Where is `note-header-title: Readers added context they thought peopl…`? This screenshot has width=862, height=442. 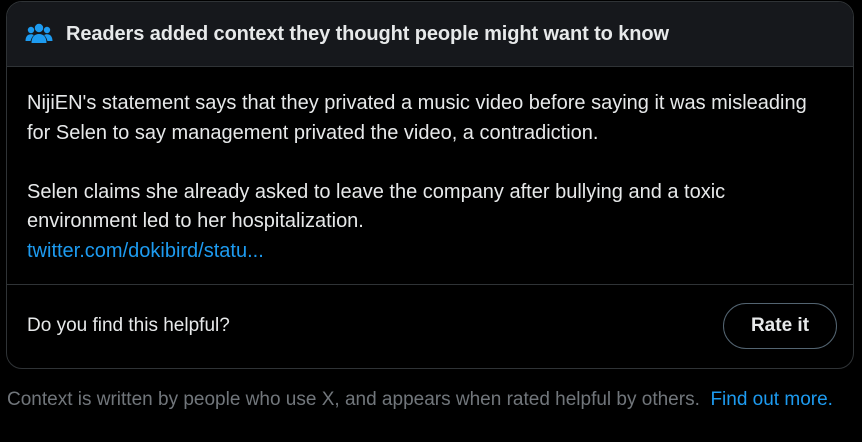
note-header-title: Readers added context they thought peopl… is located at coordinates (367, 33).